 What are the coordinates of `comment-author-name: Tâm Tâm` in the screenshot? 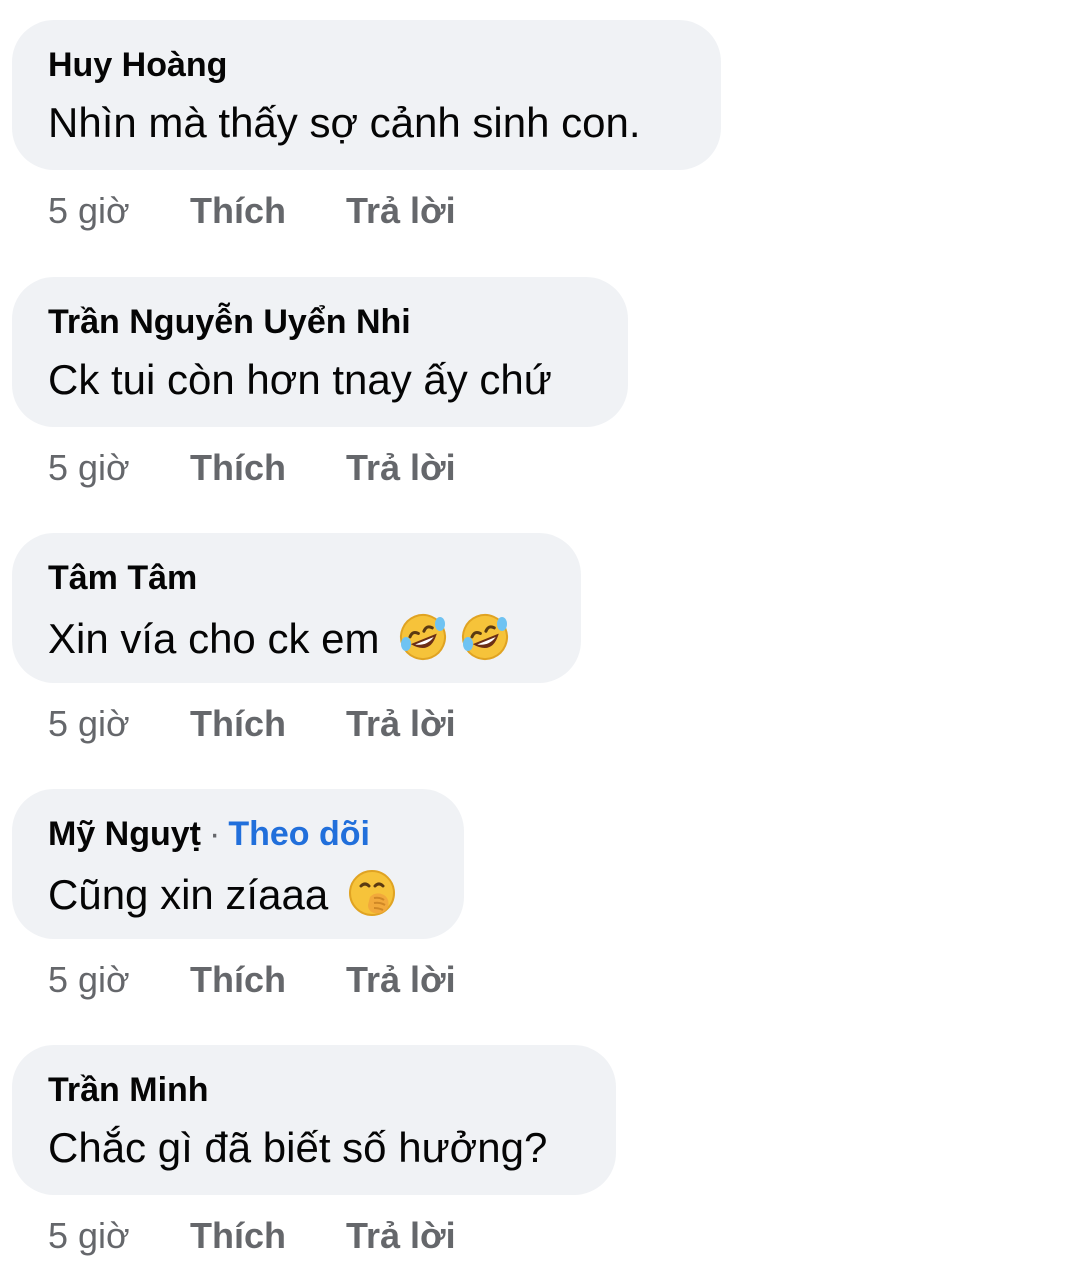 It's located at (122, 578).